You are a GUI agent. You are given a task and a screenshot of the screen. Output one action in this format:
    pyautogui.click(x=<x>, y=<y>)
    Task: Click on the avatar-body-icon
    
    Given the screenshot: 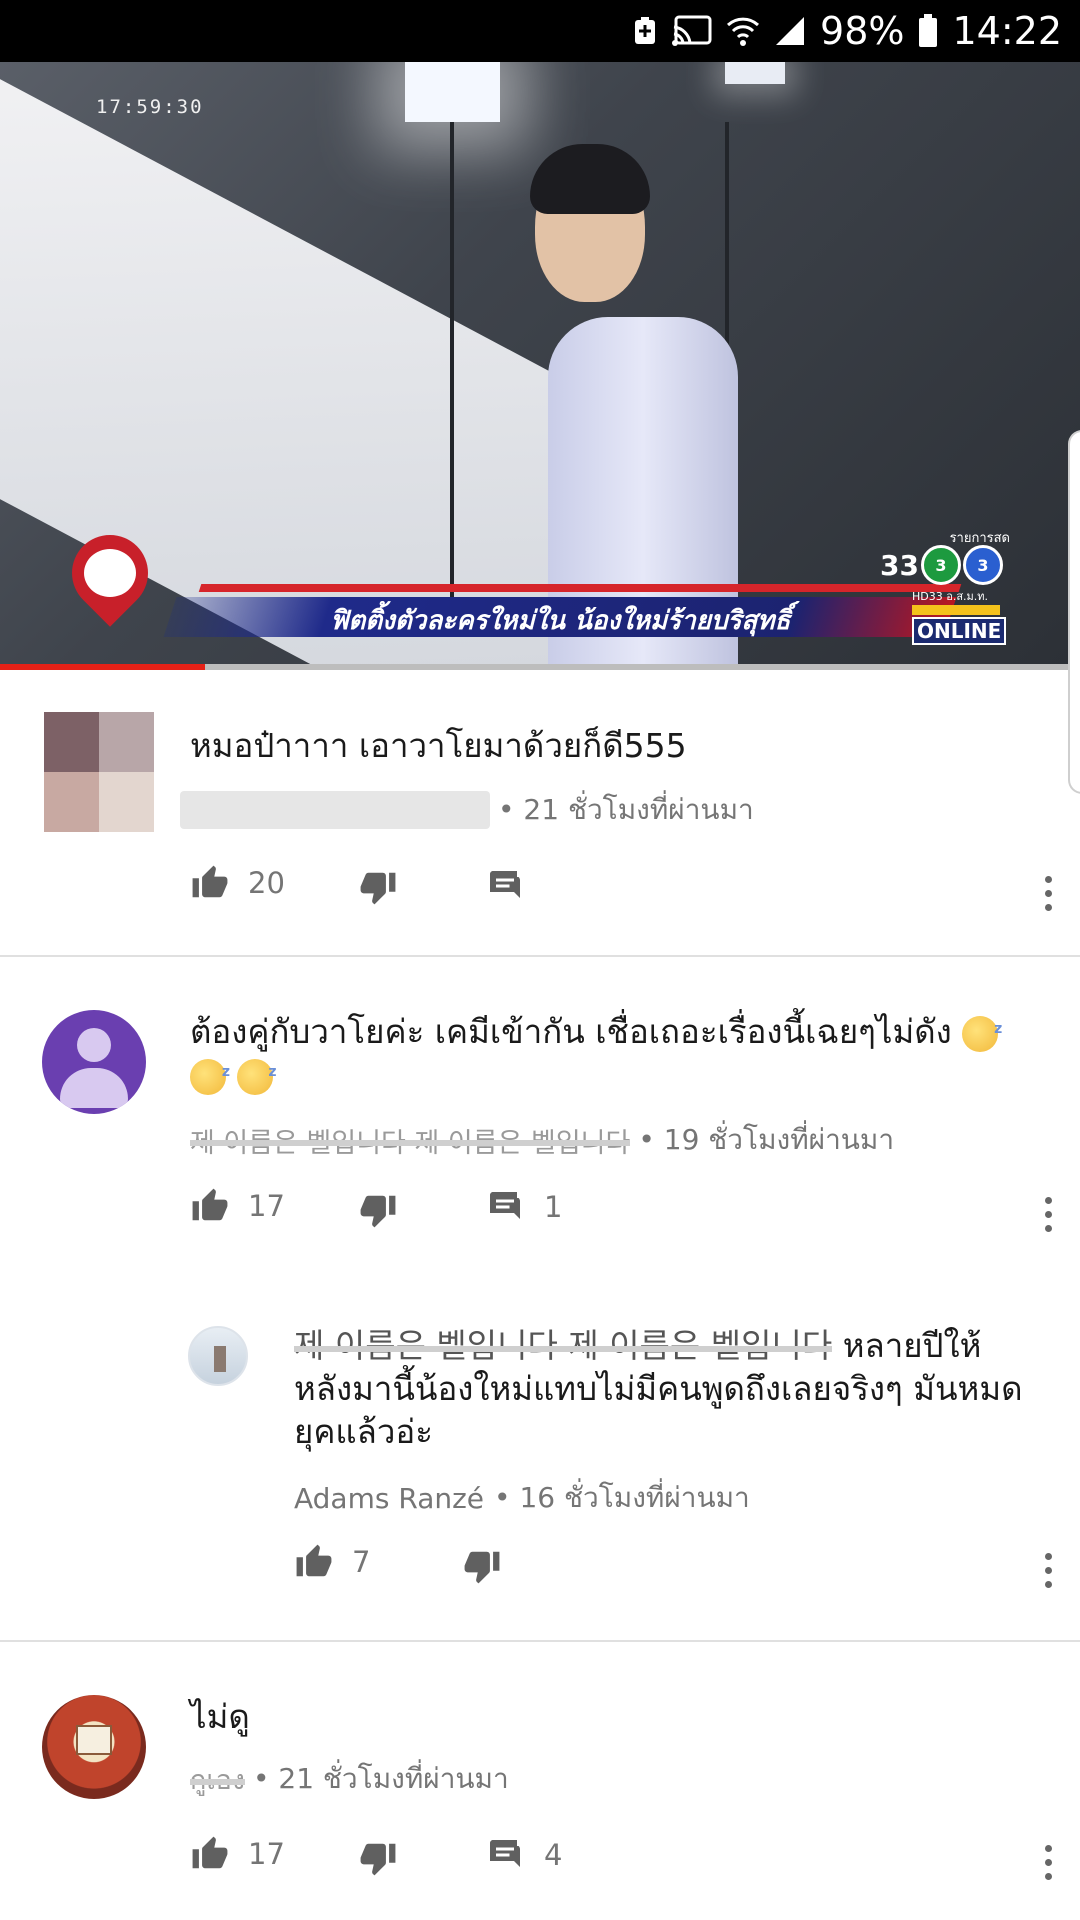 What is the action you would take?
    pyautogui.click(x=94, y=1088)
    